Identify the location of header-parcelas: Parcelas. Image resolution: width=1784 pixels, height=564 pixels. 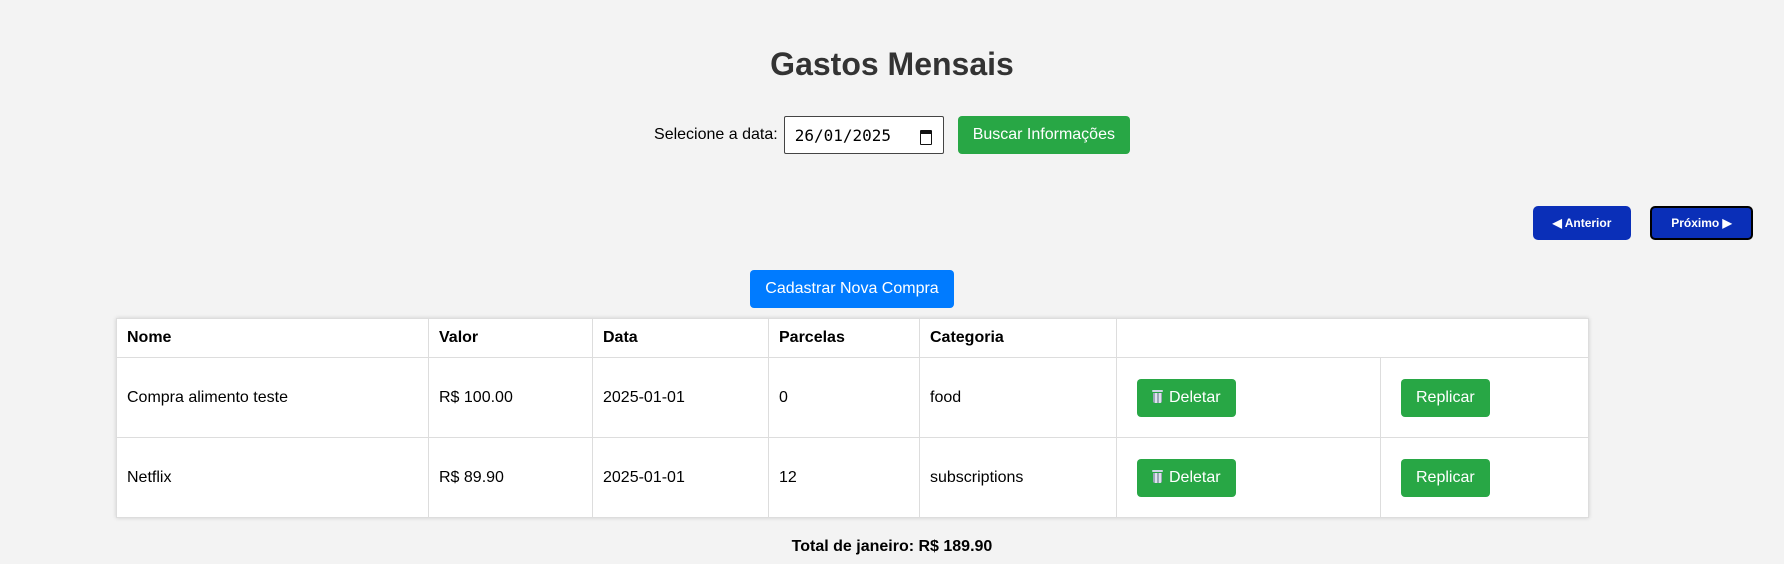
(844, 338).